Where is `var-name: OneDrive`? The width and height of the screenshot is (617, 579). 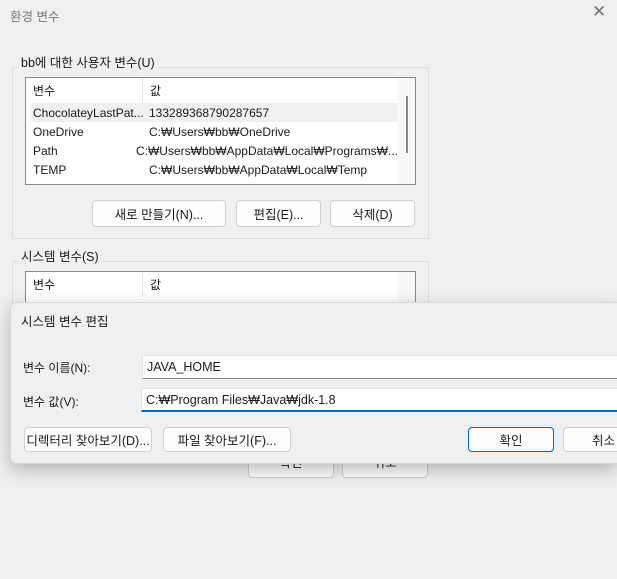 var-name: OneDrive is located at coordinates (58, 131).